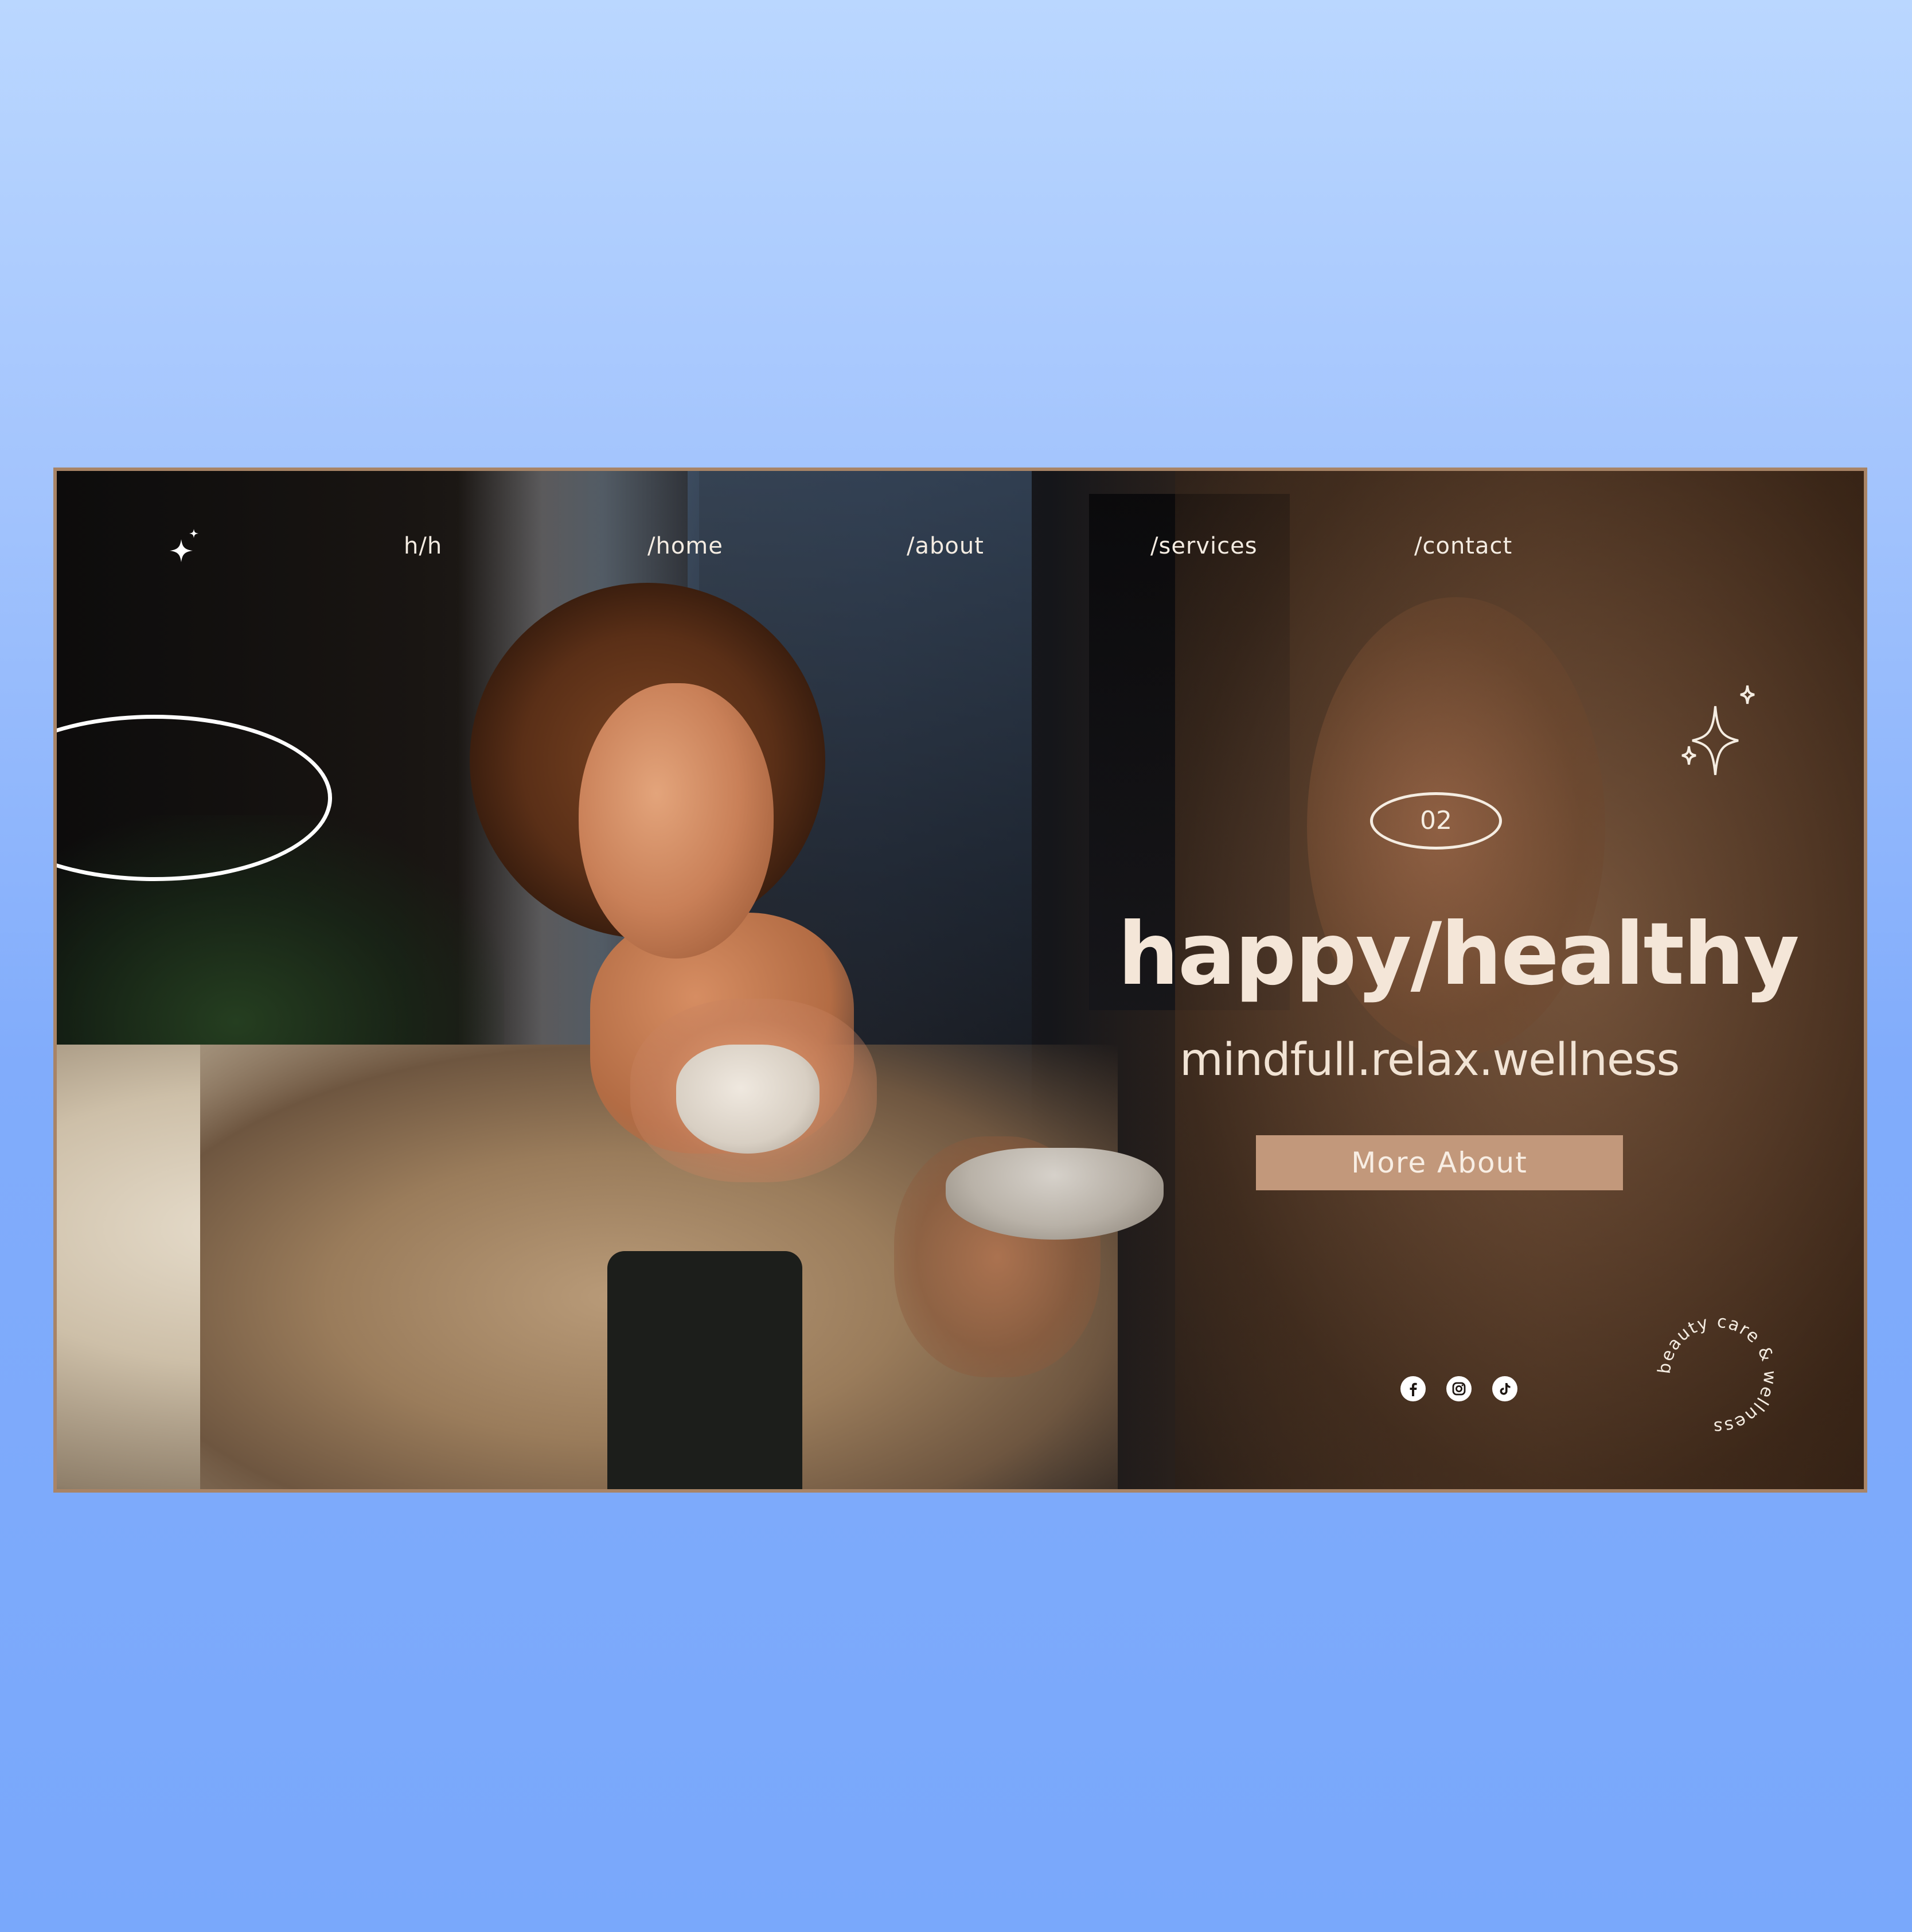  I want to click on svg-text: beauty care & wellness, so click(1718, 1374).